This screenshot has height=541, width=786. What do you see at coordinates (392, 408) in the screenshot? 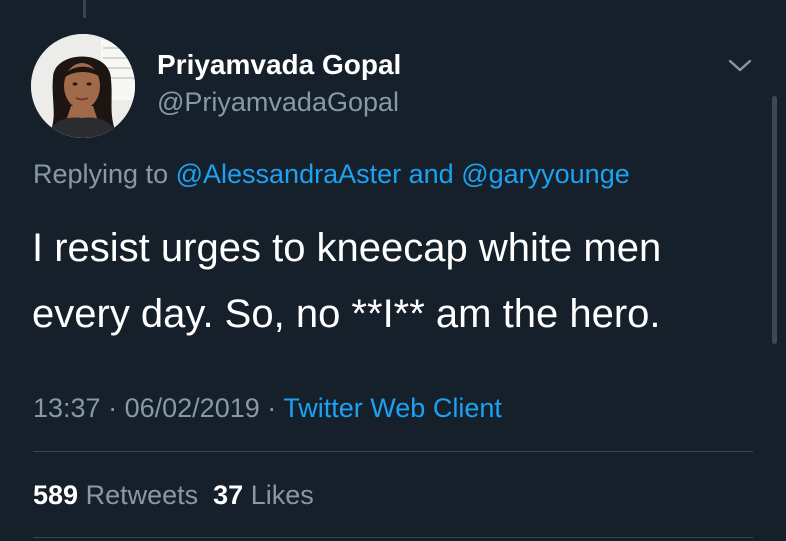
I see `tweet-source-link: Twitter Web Client` at bounding box center [392, 408].